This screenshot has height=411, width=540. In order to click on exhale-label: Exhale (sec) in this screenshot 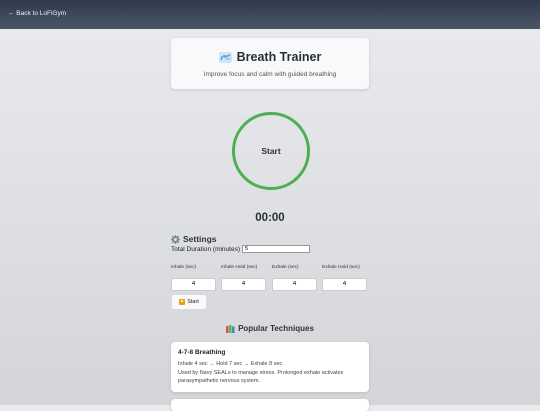, I will do `click(285, 267)`.